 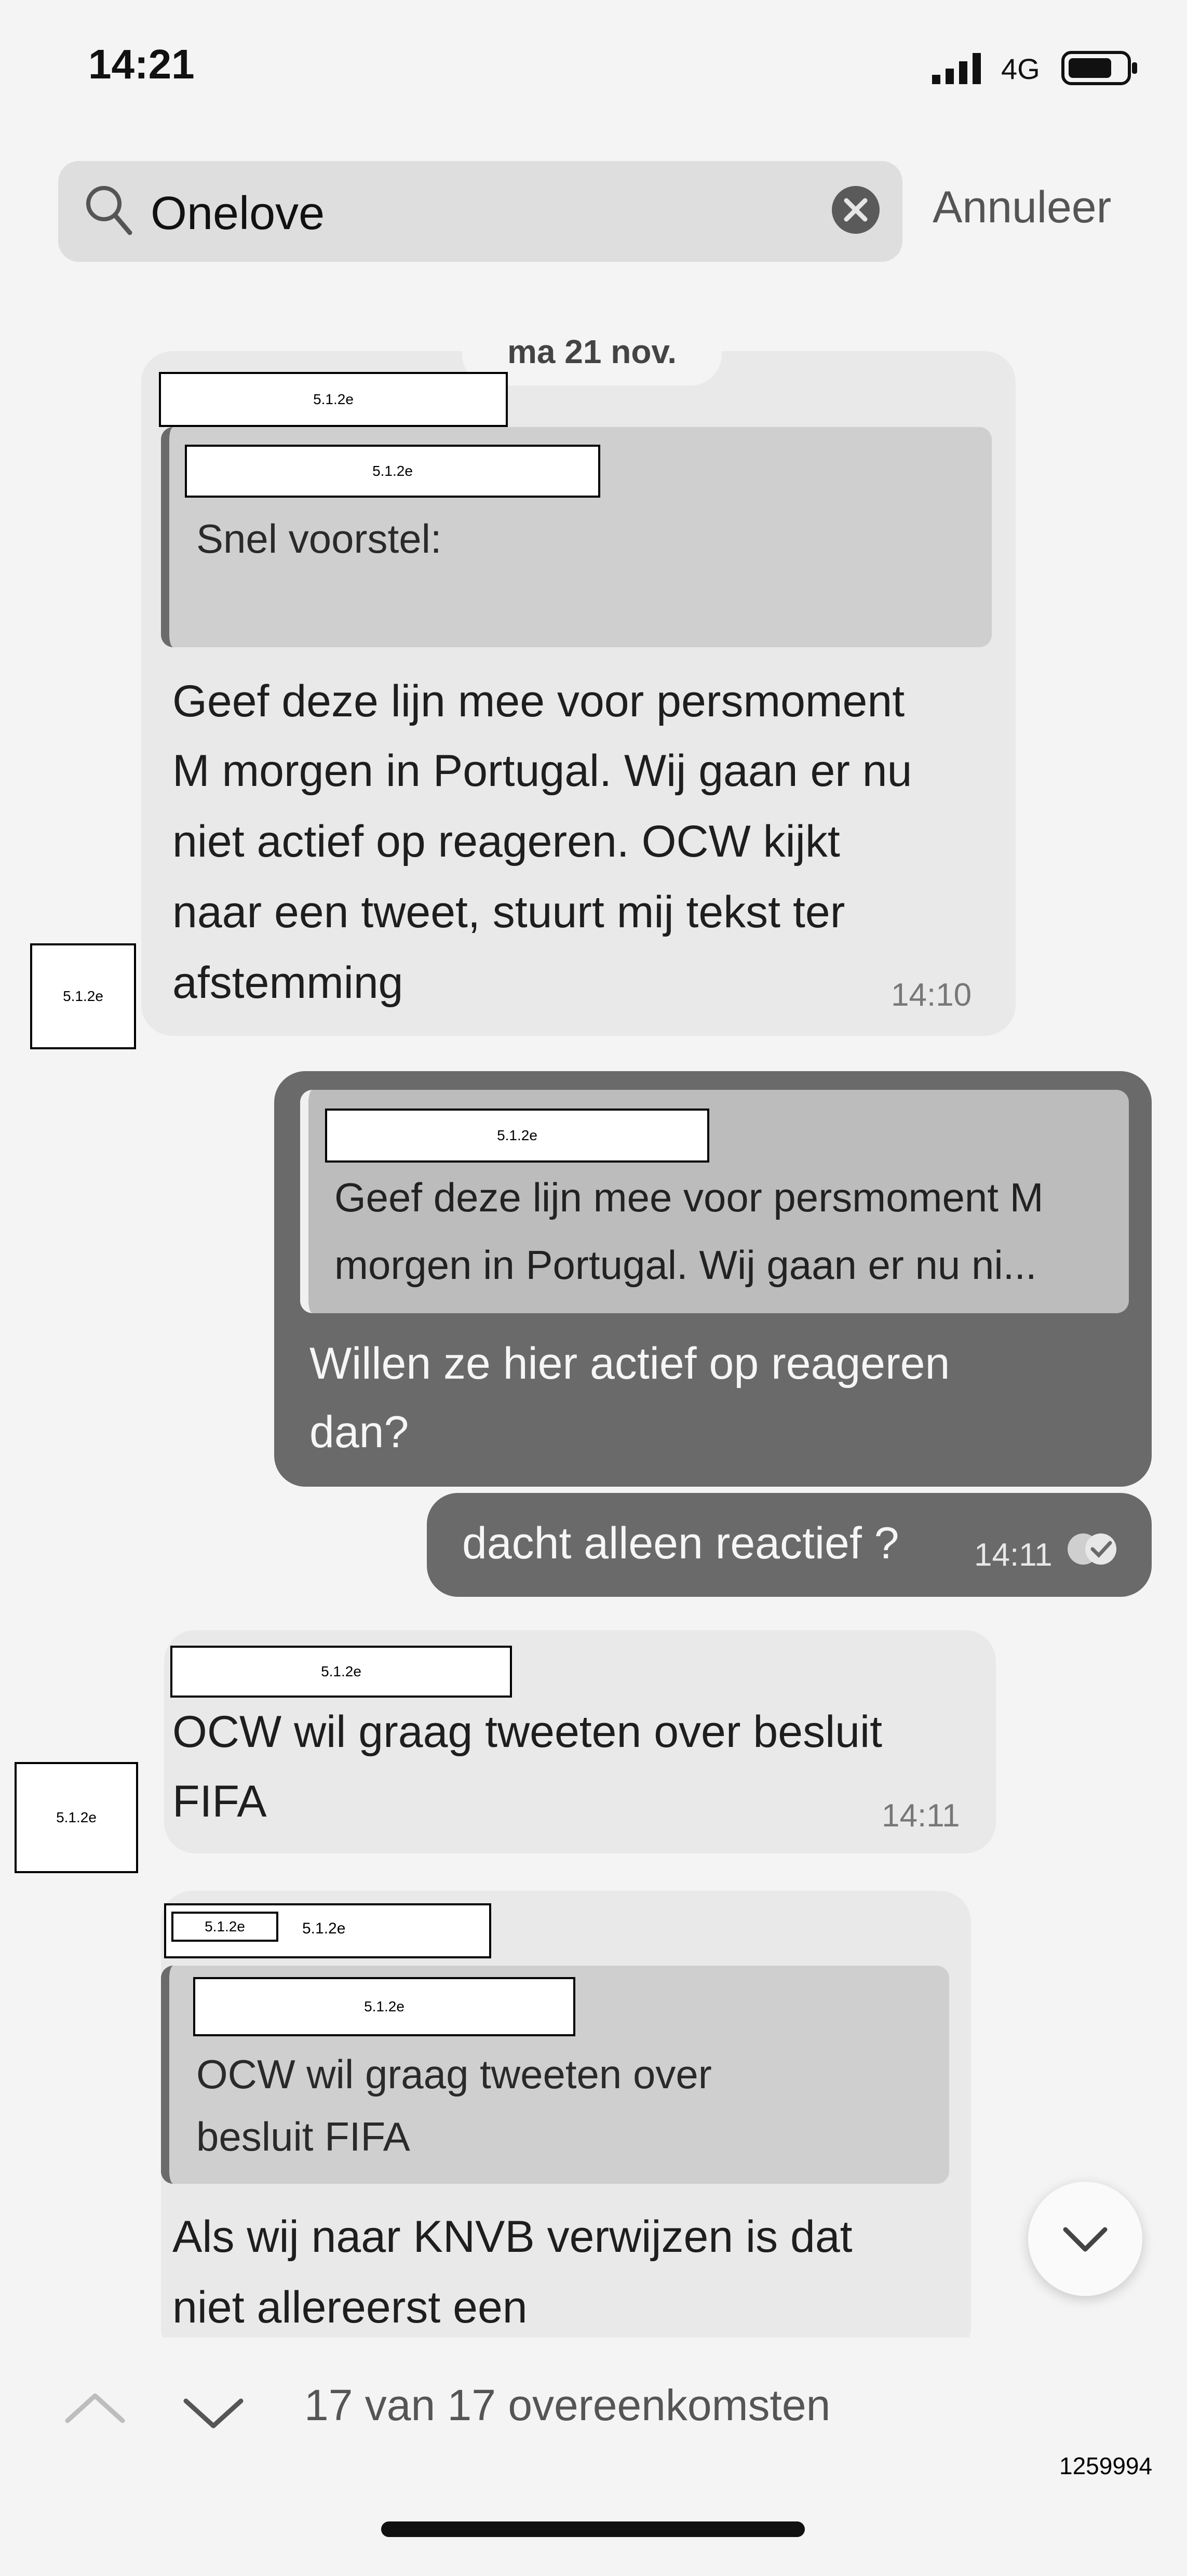 I want to click on message-line: niet actief op reageren. OCW kijkt, so click(x=506, y=841).